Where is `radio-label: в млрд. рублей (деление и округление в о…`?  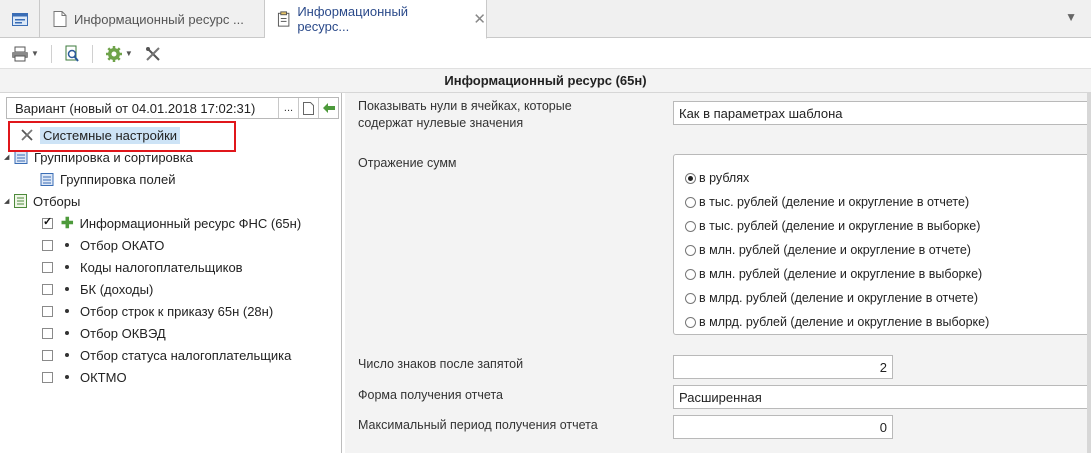 radio-label: в млрд. рублей (деление и округление в о… is located at coordinates (838, 298).